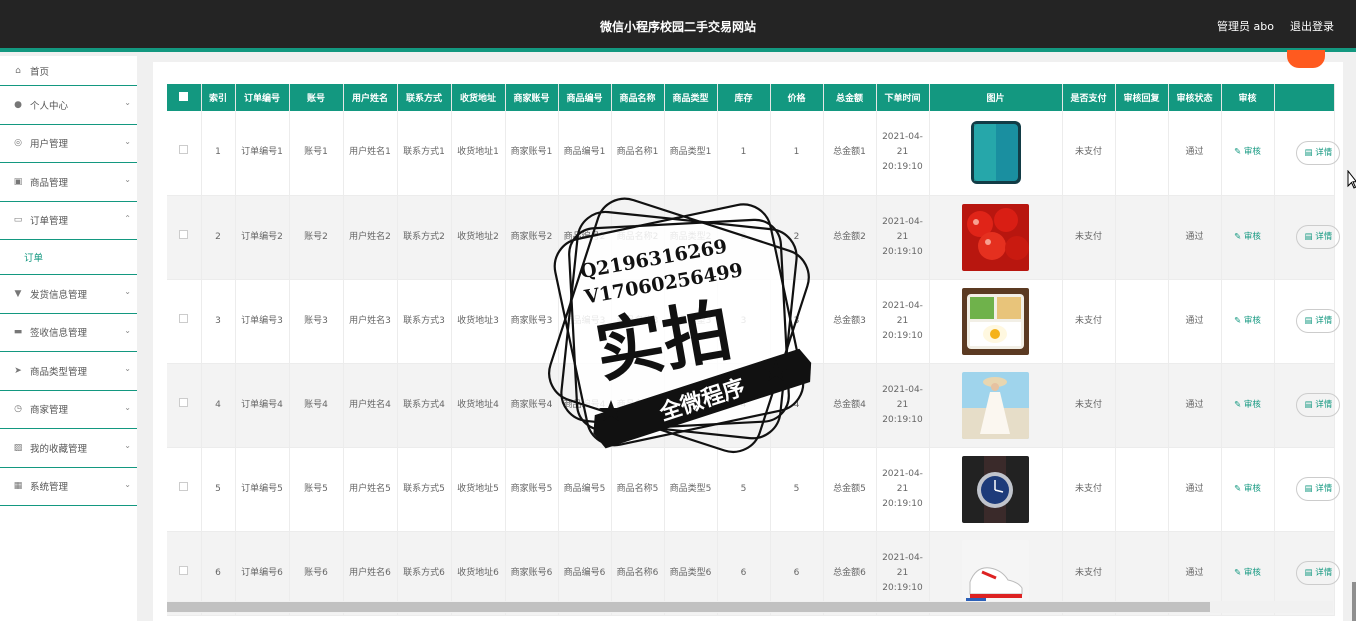 The image size is (1356, 621). I want to click on col-header-actions, so click(1304, 97).